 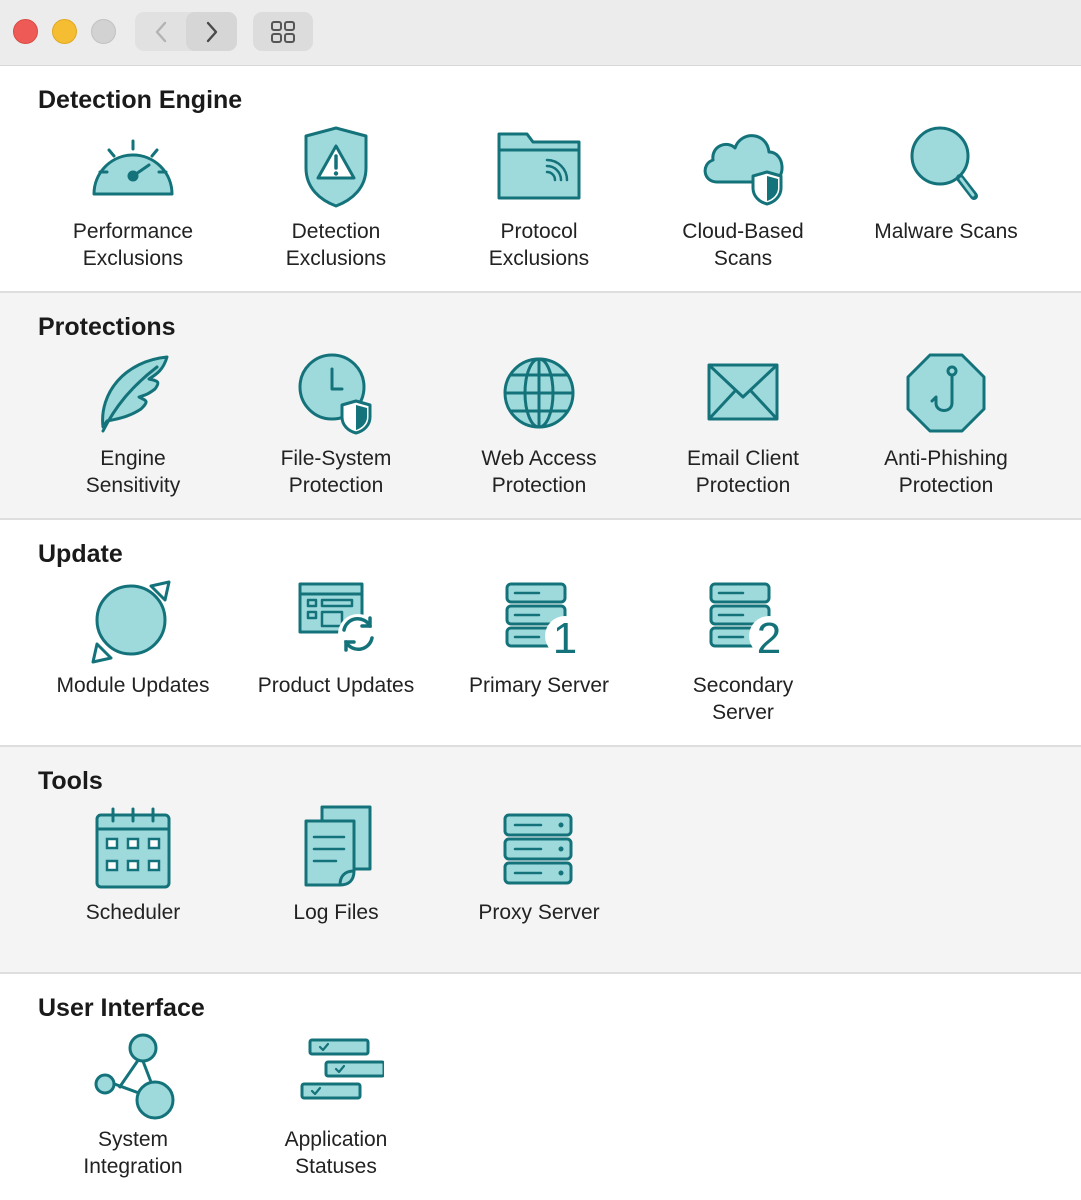 I want to click on svg-text: 2, so click(x=769, y=638).